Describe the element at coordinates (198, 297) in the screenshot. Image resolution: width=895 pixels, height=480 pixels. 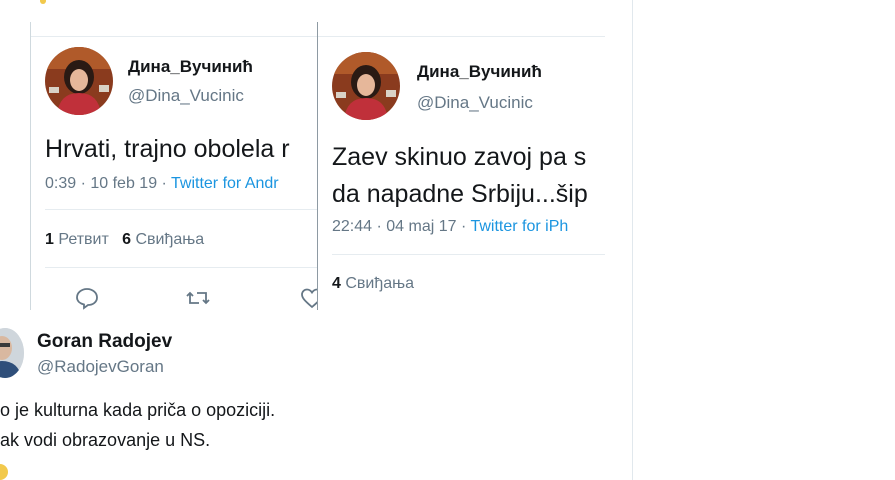
I see `retweet-icon` at that location.